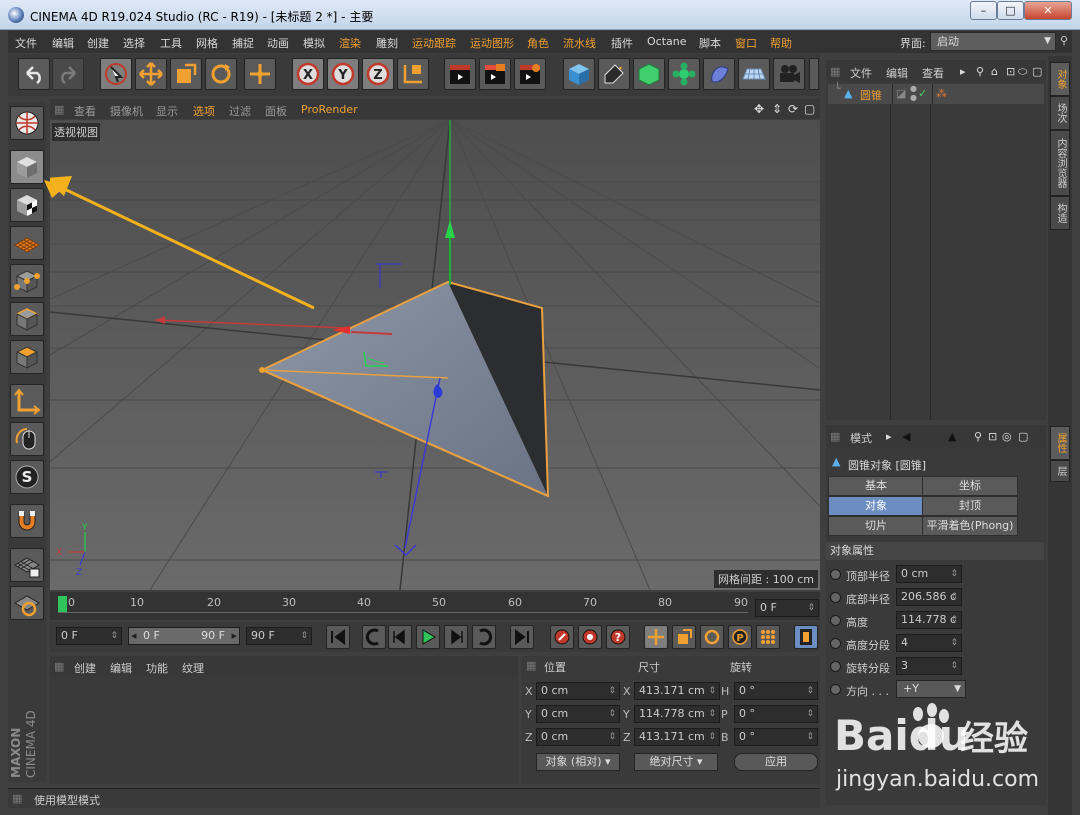 The image size is (1080, 815). What do you see at coordinates (929, 597) in the screenshot?
I see `bottom-radius-field: 206.586 c ⇕` at bounding box center [929, 597].